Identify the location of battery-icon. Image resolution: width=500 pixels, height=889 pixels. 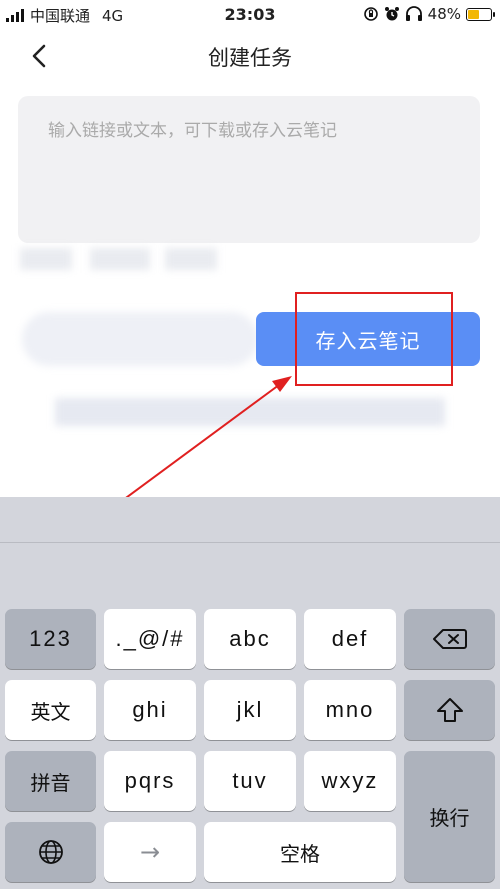
(480, 14).